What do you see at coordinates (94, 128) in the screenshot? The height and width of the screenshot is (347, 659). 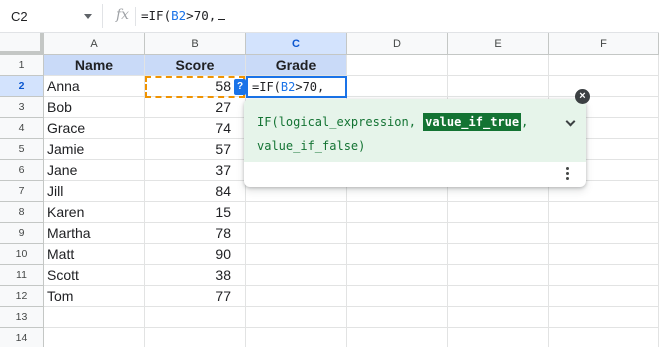 I see `cell-a4: Grace` at bounding box center [94, 128].